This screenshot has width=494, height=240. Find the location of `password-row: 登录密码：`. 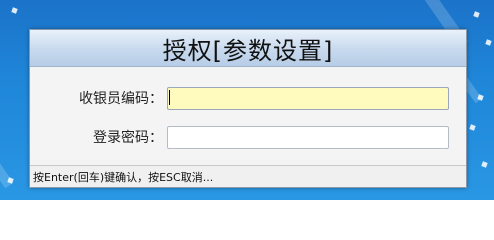

password-row: 登录密码： is located at coordinates (248, 137).